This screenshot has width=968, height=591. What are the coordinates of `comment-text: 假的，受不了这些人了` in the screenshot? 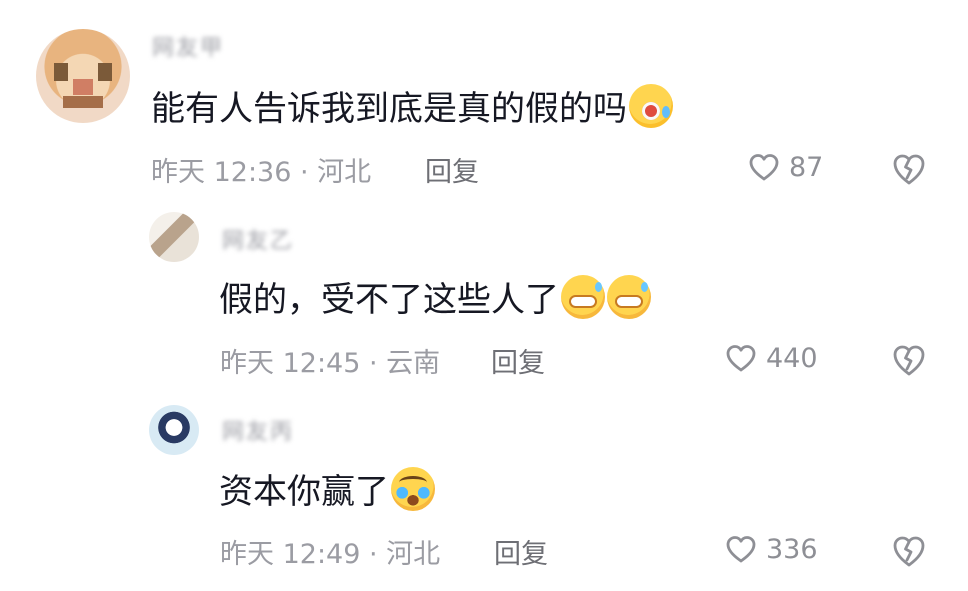 It's located at (435, 298).